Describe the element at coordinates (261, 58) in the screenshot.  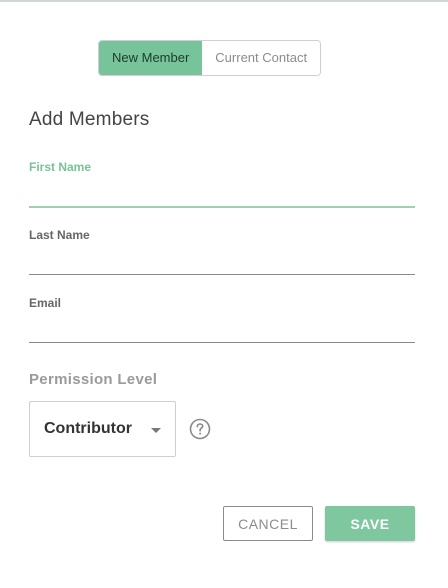
I see `toggle-current-contact: Current Contact` at that location.